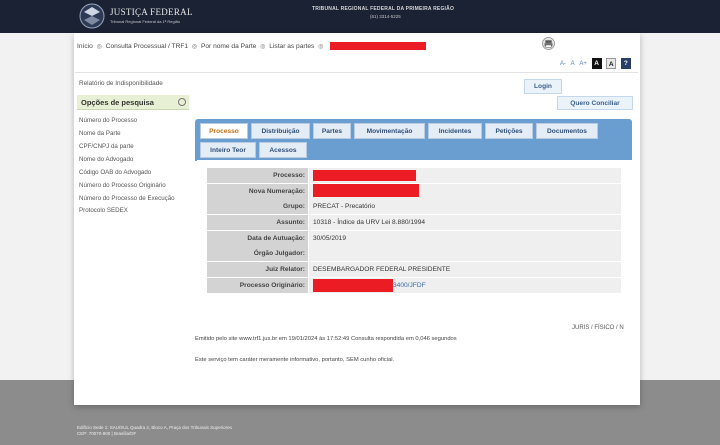 This screenshot has width=720, height=445. What do you see at coordinates (409, 285) in the screenshot?
I see `origin-number-link: 3400/JFDF` at bounding box center [409, 285].